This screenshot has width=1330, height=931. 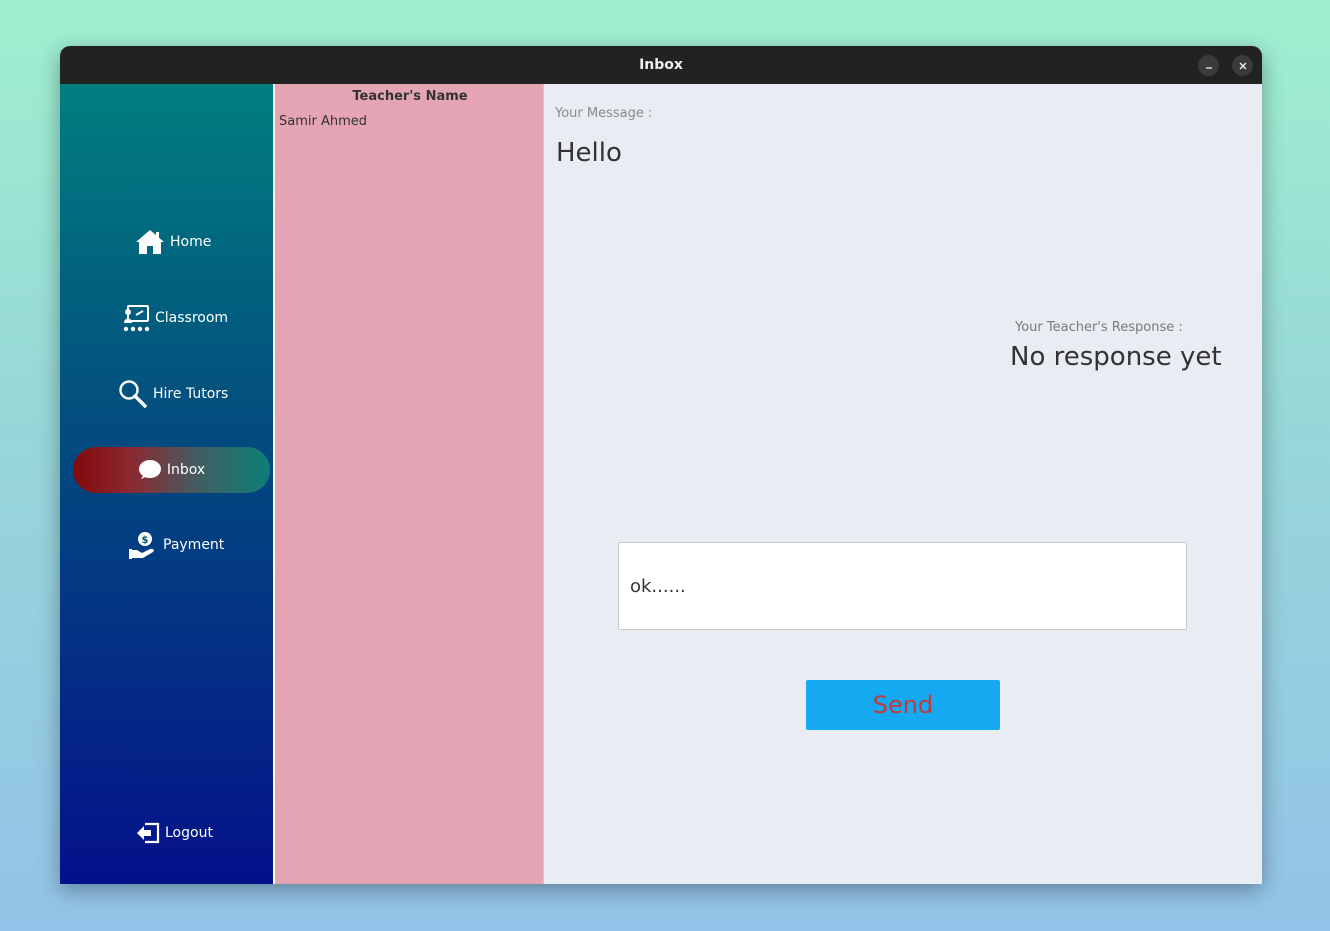 What do you see at coordinates (150, 242) in the screenshot?
I see `home-icon` at bounding box center [150, 242].